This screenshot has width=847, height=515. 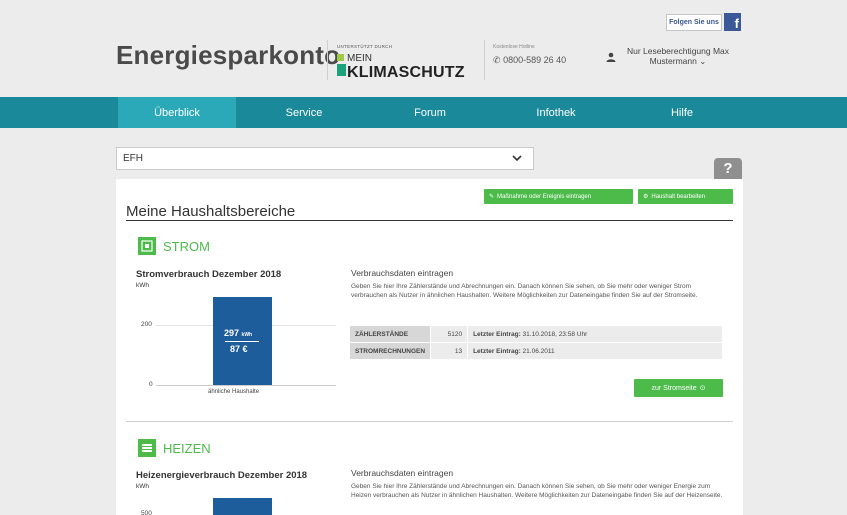 What do you see at coordinates (228, 55) in the screenshot?
I see `site-logo-text: Energiesparkonto` at bounding box center [228, 55].